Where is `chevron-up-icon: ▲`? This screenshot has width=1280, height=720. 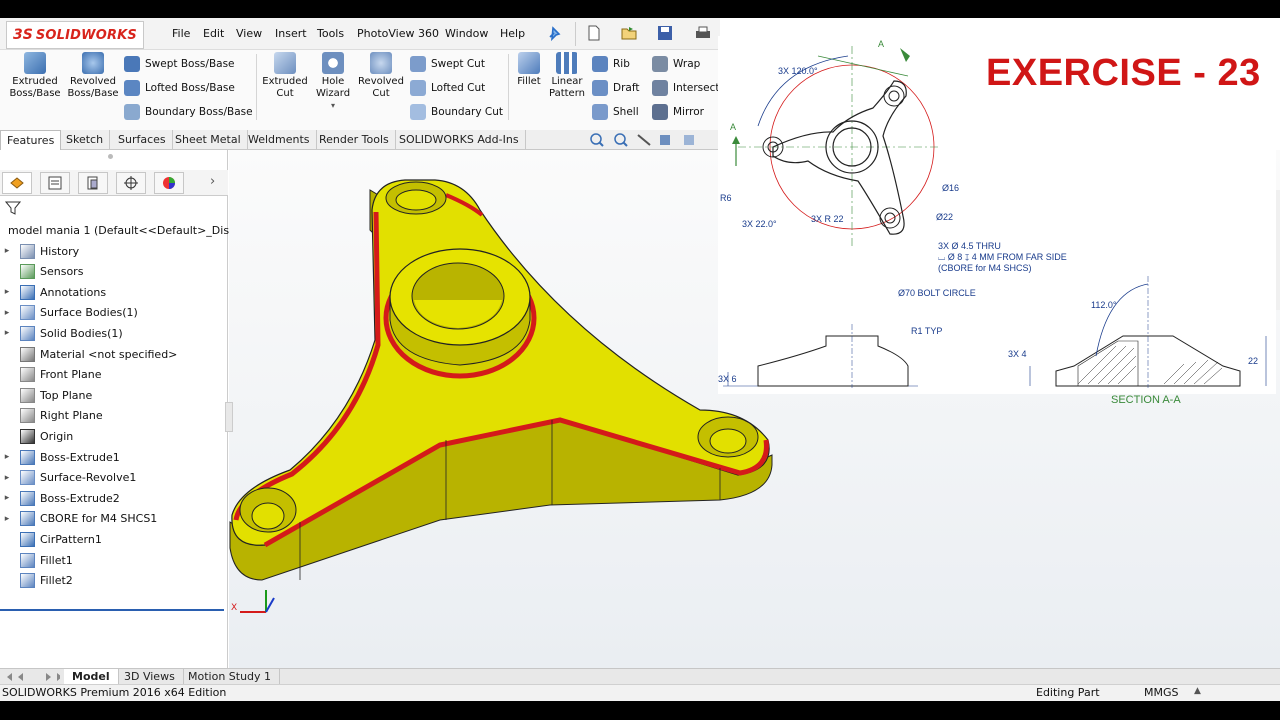
chevron-up-icon: ▲ is located at coordinates (1197, 691).